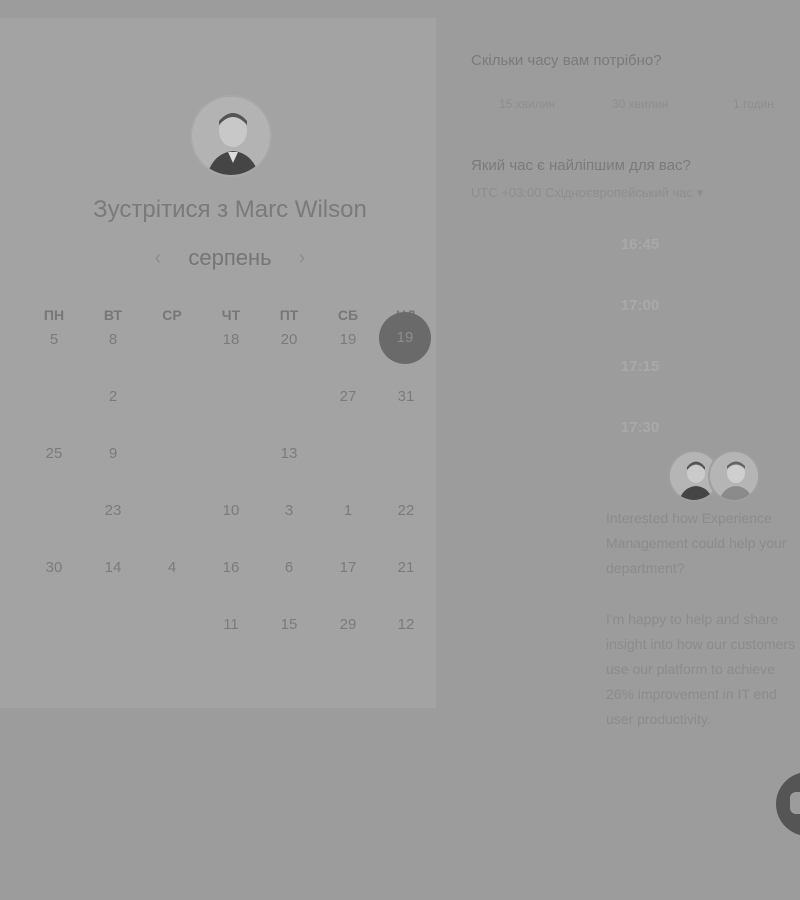 The image size is (800, 900). What do you see at coordinates (289, 567) in the screenshot?
I see `calendar-day: 6` at bounding box center [289, 567].